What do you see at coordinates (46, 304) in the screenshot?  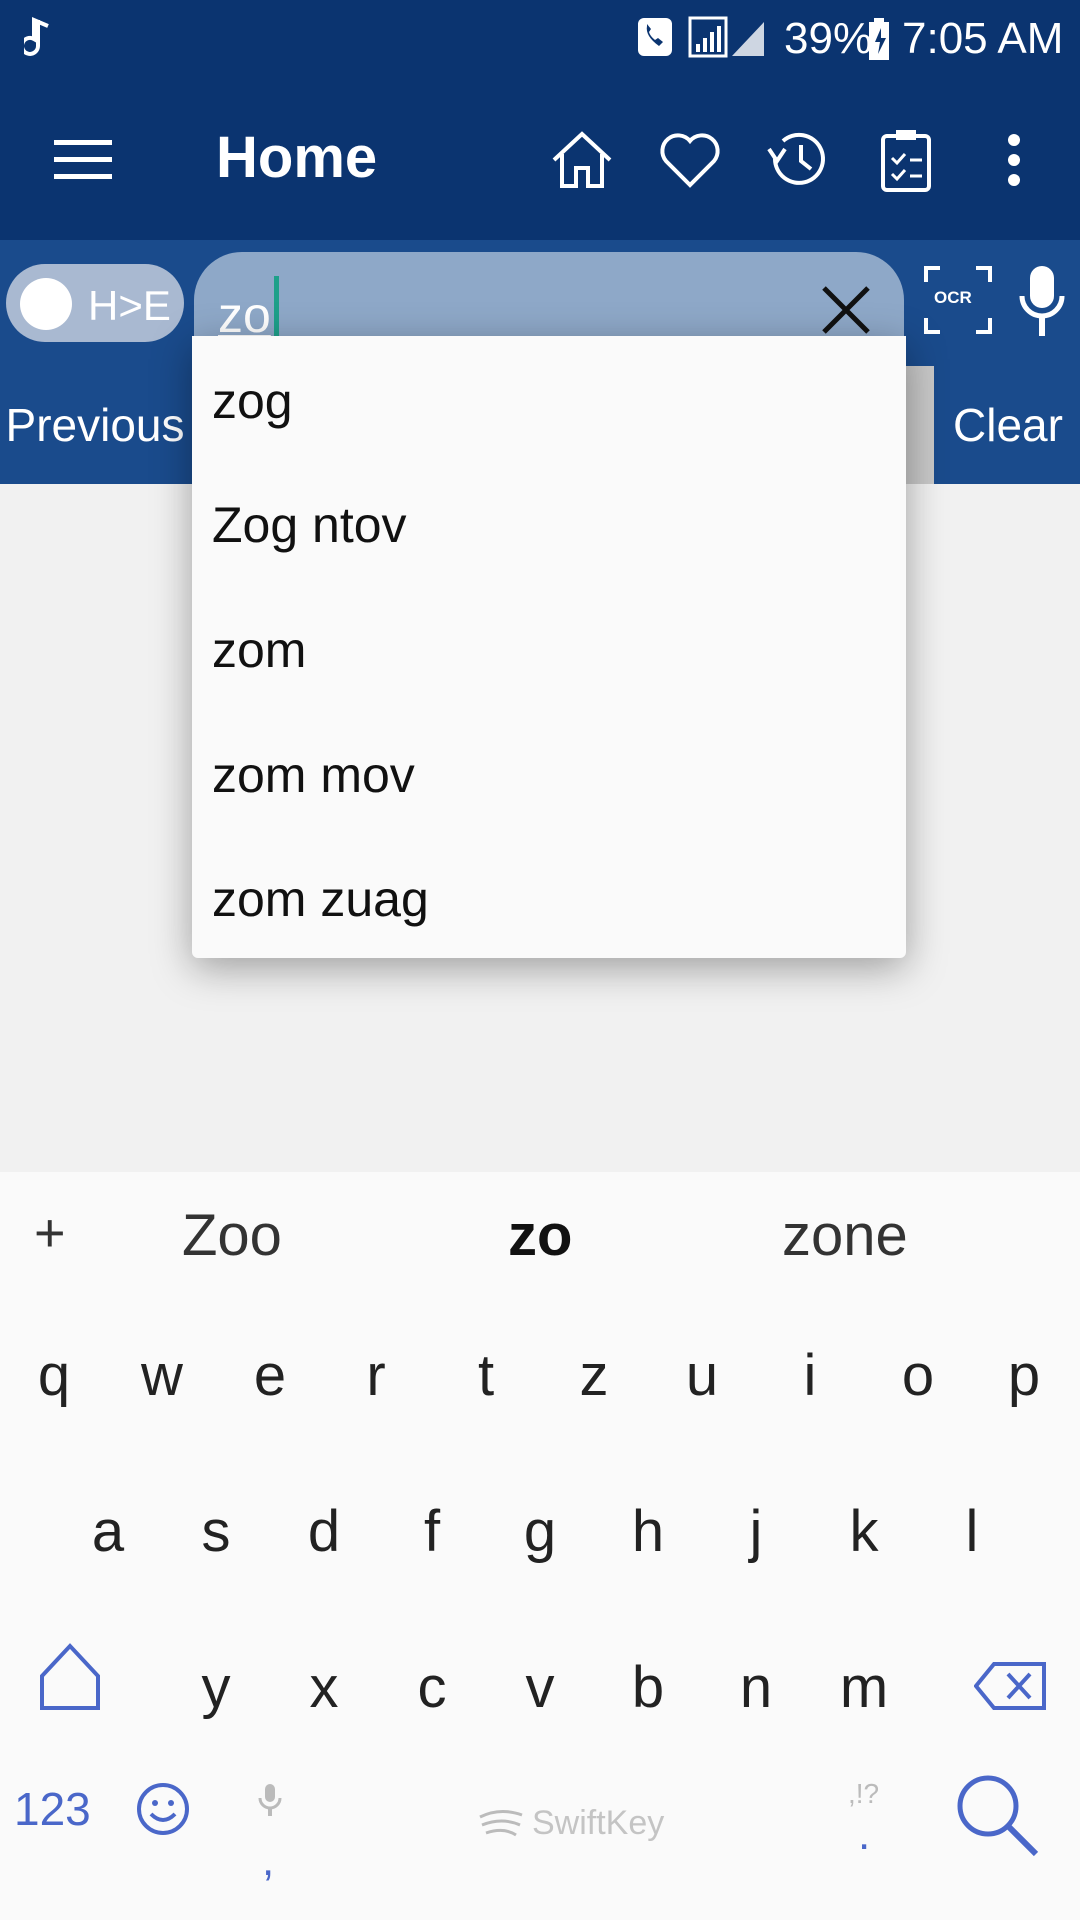 I see `toggle-knob` at bounding box center [46, 304].